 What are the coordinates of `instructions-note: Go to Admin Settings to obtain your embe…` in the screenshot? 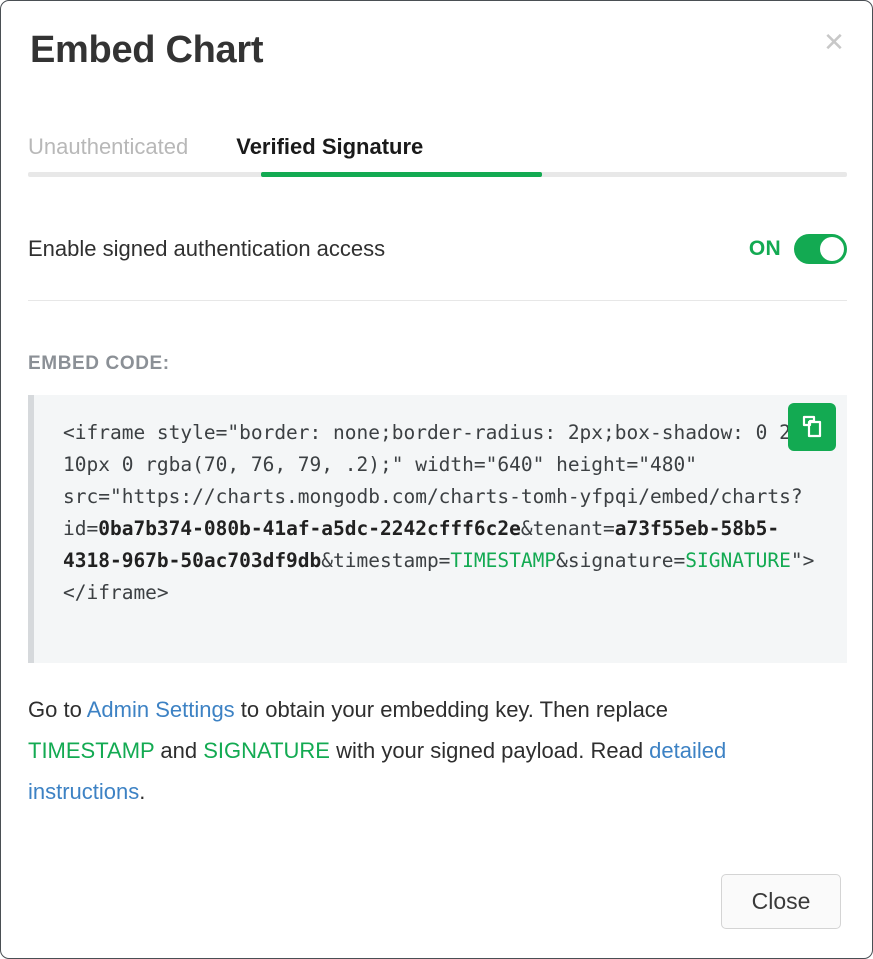 It's located at (408, 750).